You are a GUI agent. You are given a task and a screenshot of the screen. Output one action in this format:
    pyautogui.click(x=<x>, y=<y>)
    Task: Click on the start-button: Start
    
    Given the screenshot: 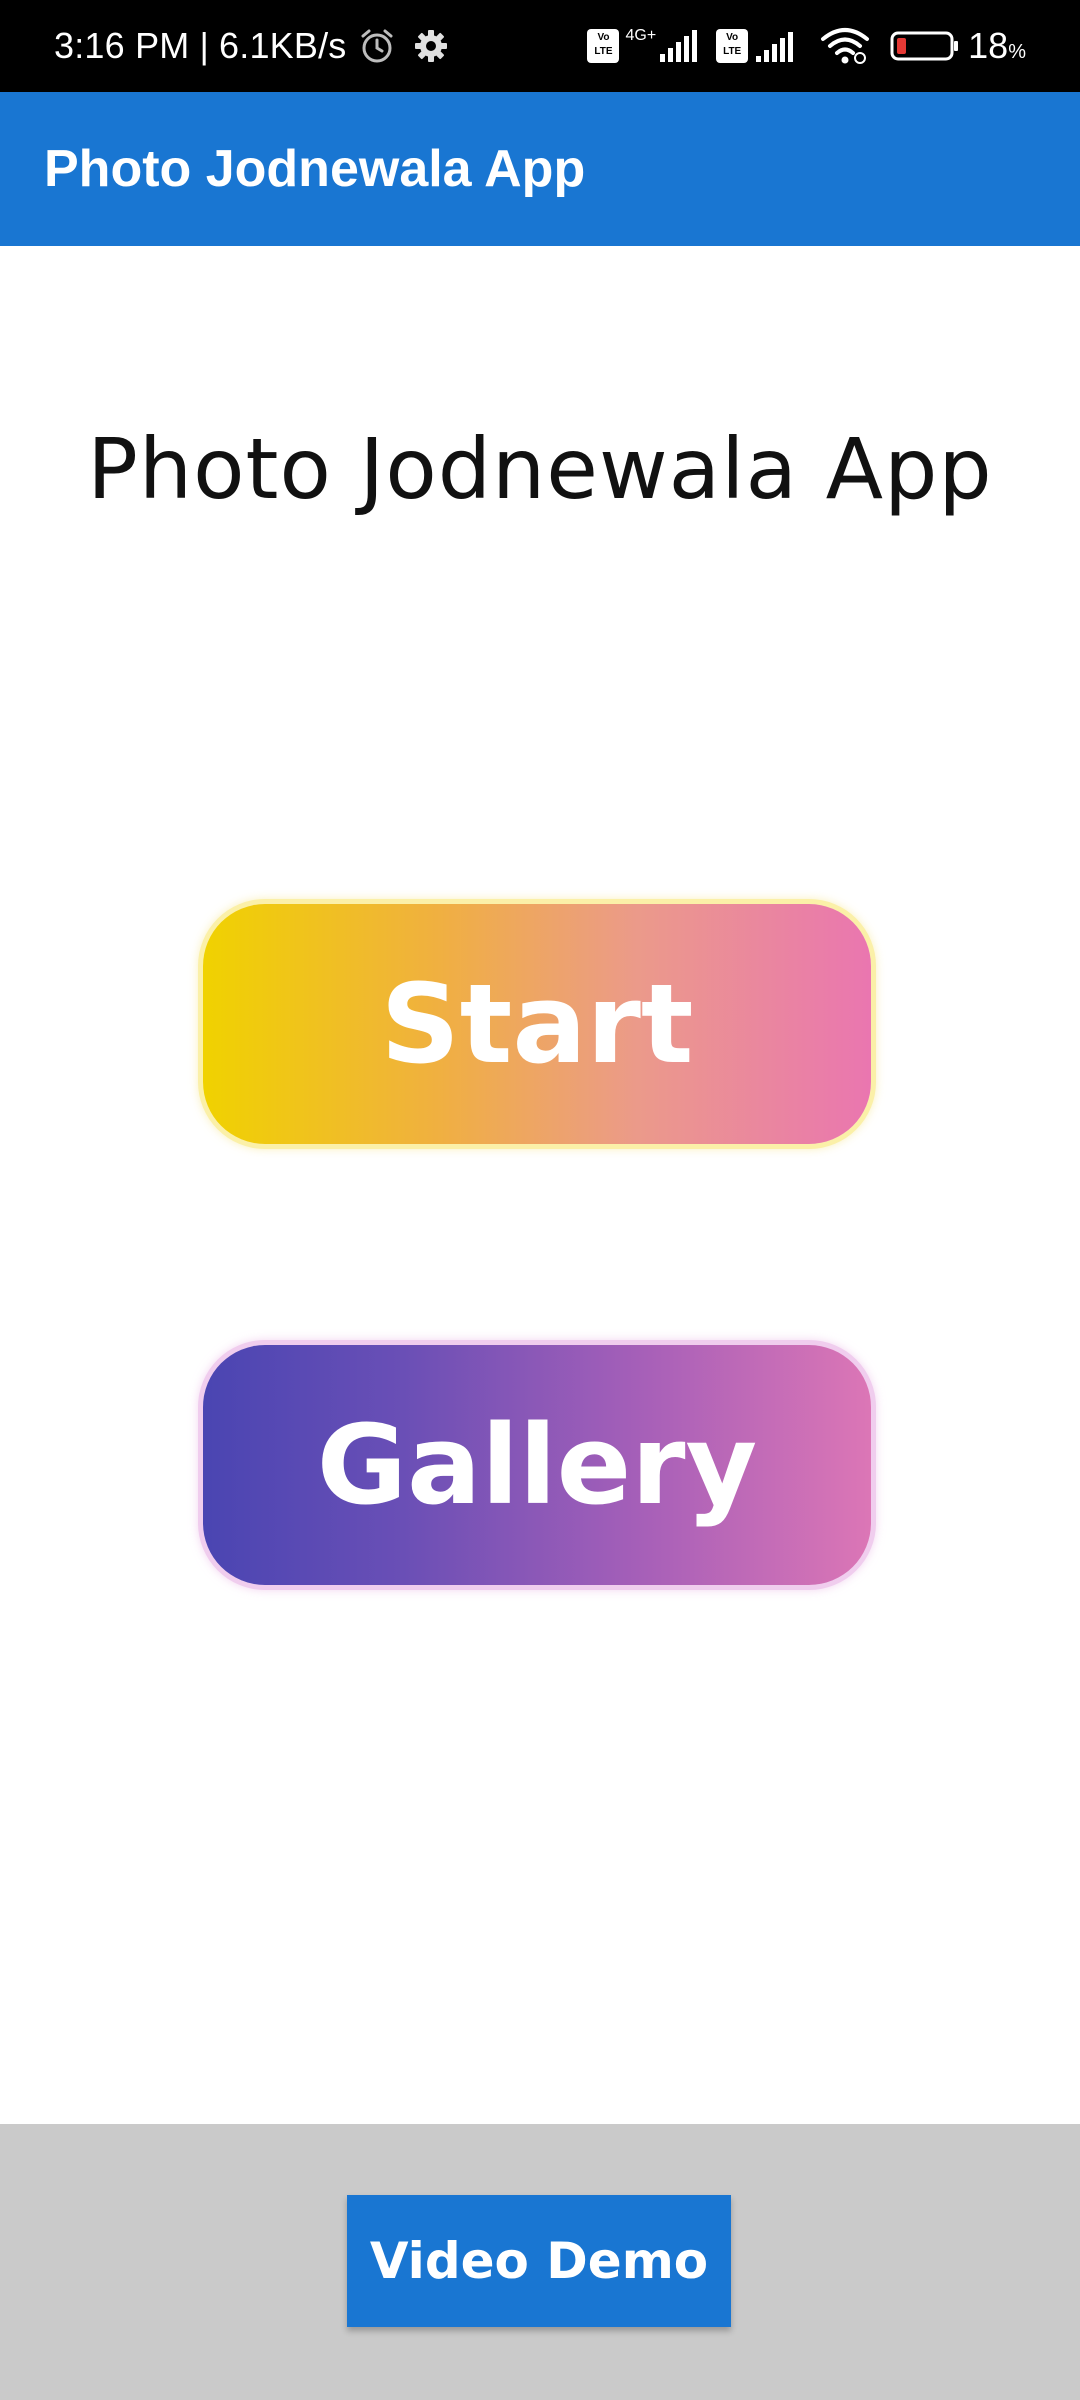 What is the action you would take?
    pyautogui.click(x=537, y=1024)
    